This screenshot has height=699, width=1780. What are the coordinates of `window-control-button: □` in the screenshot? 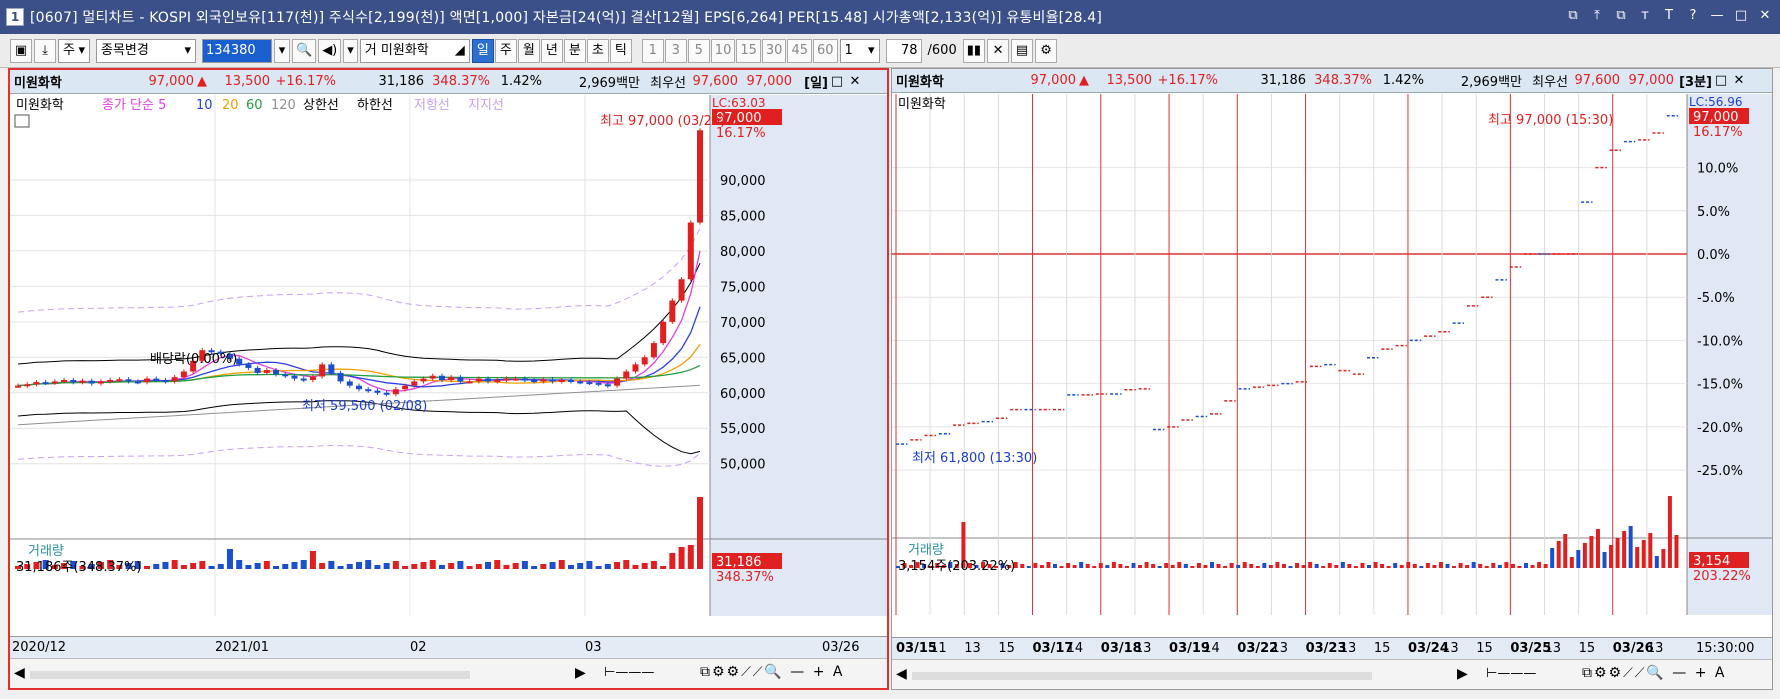 It's located at (1741, 16).